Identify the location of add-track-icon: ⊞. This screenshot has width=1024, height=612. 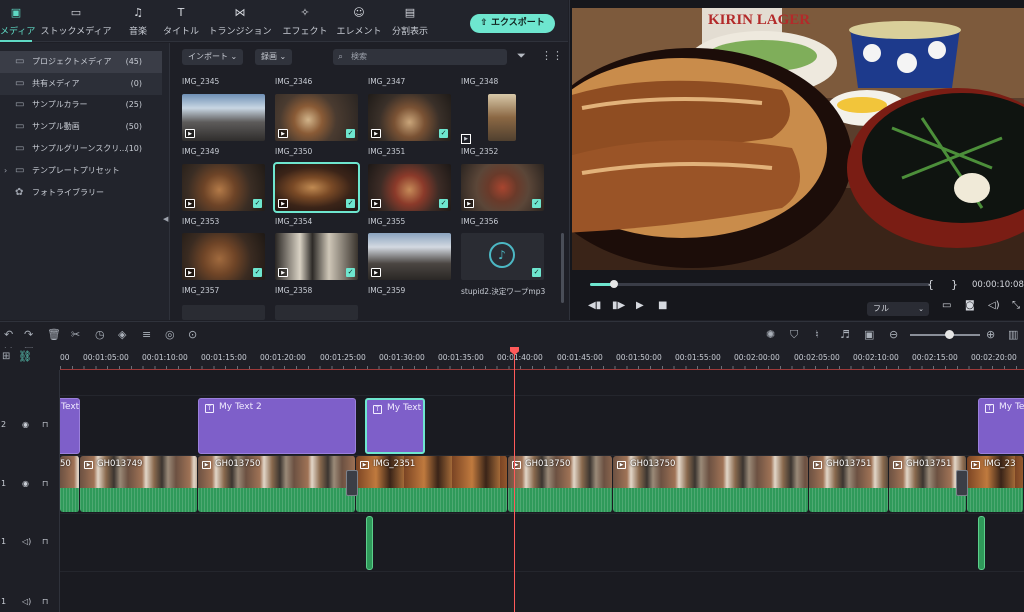
(6, 356).